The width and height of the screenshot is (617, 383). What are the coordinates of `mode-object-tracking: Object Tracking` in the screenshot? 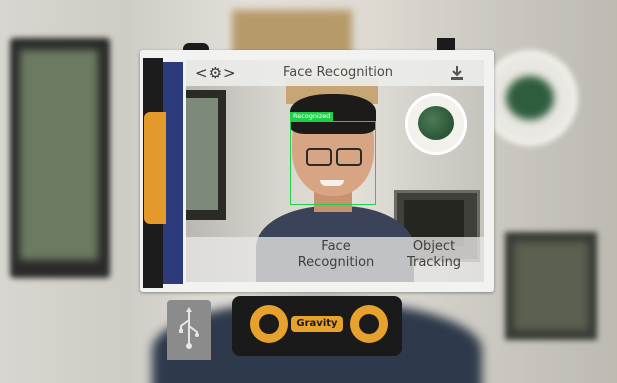 It's located at (434, 255).